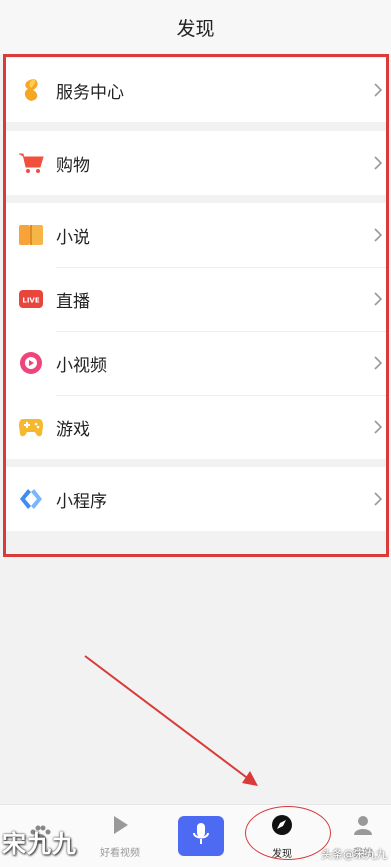  What do you see at coordinates (81, 365) in the screenshot?
I see `menu-item-label: 小视频` at bounding box center [81, 365].